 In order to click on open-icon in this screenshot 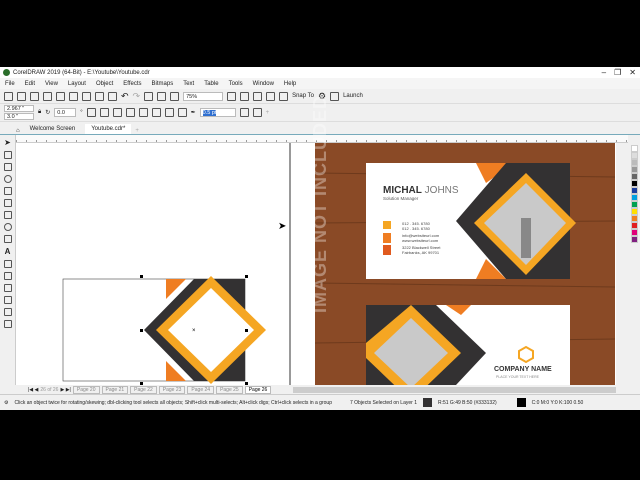, I will do `click(21, 96)`.